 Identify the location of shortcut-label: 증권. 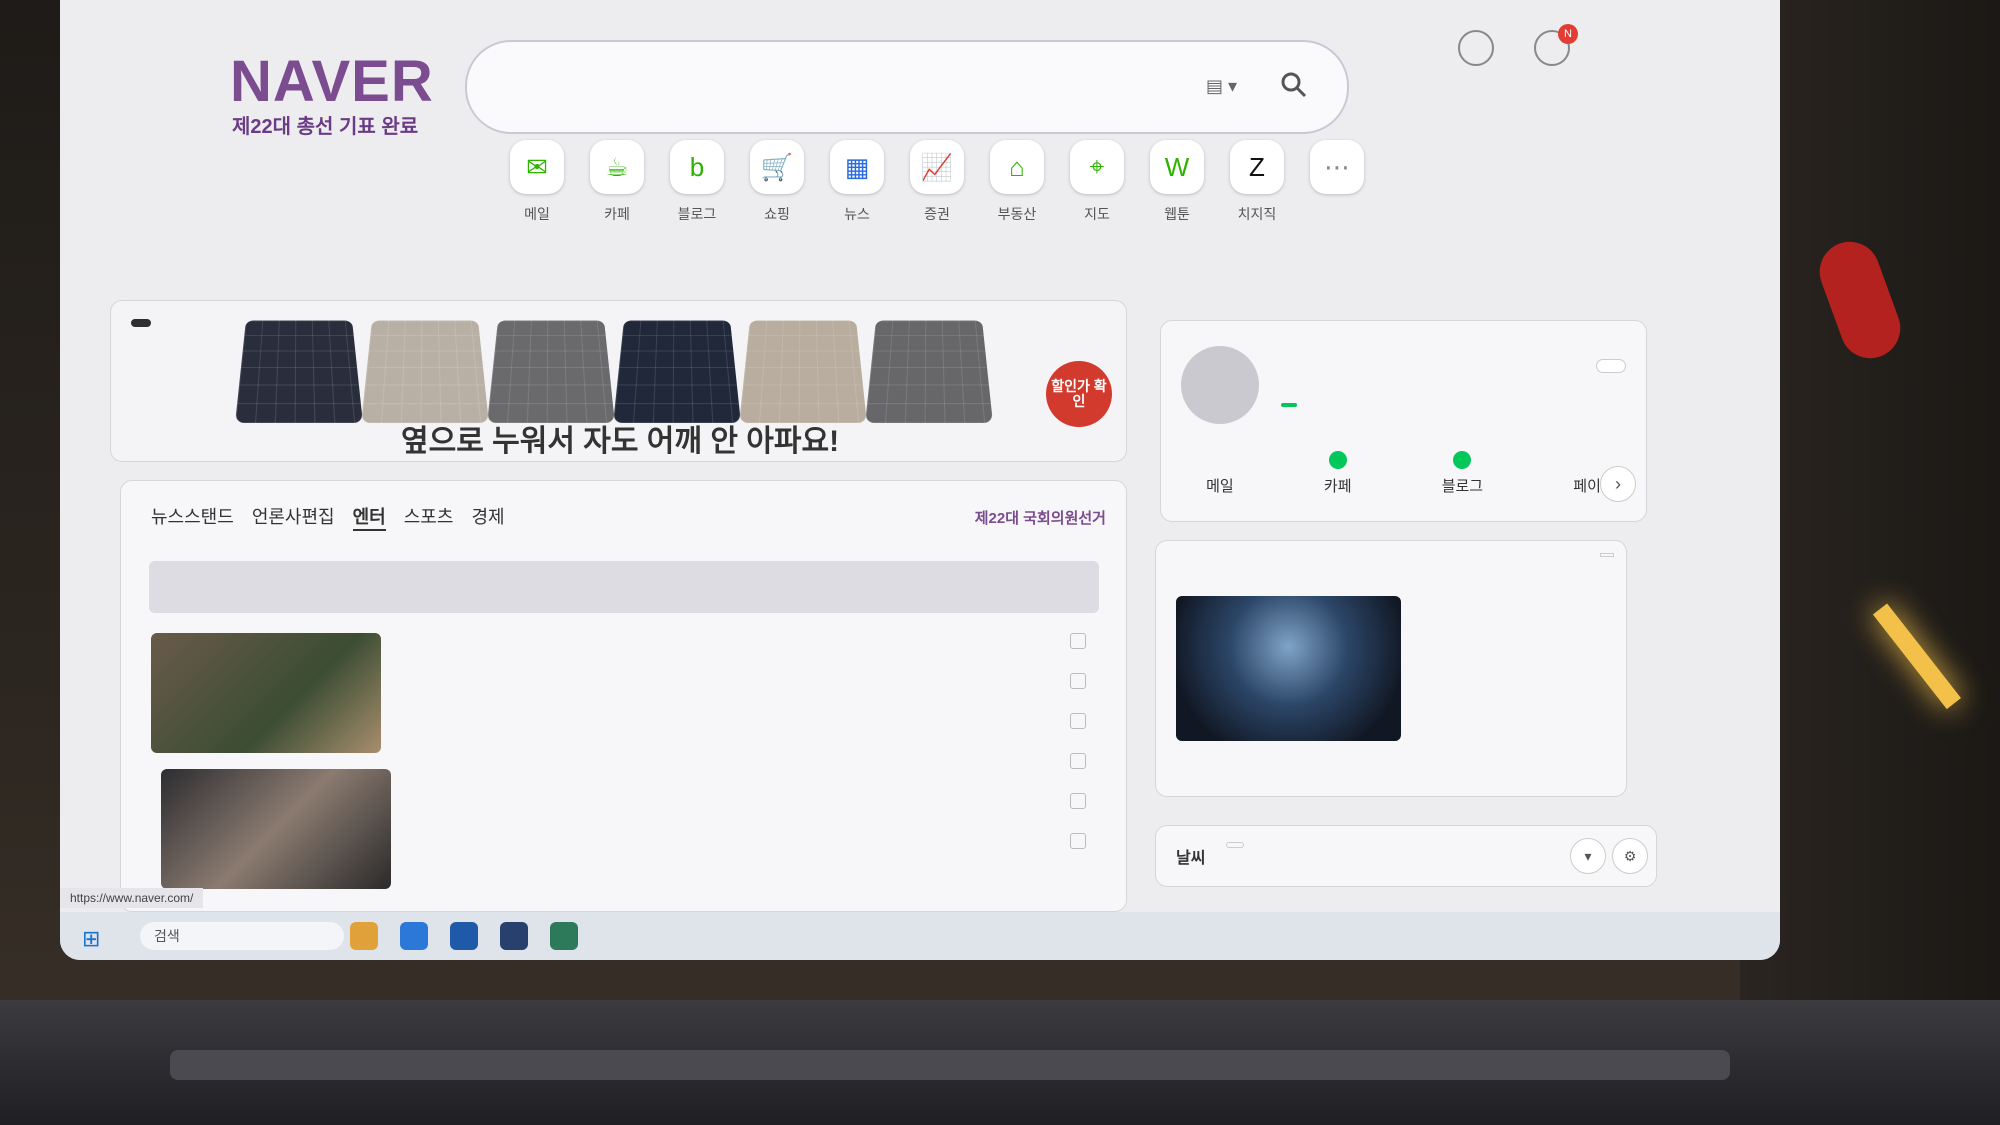
(937, 214).